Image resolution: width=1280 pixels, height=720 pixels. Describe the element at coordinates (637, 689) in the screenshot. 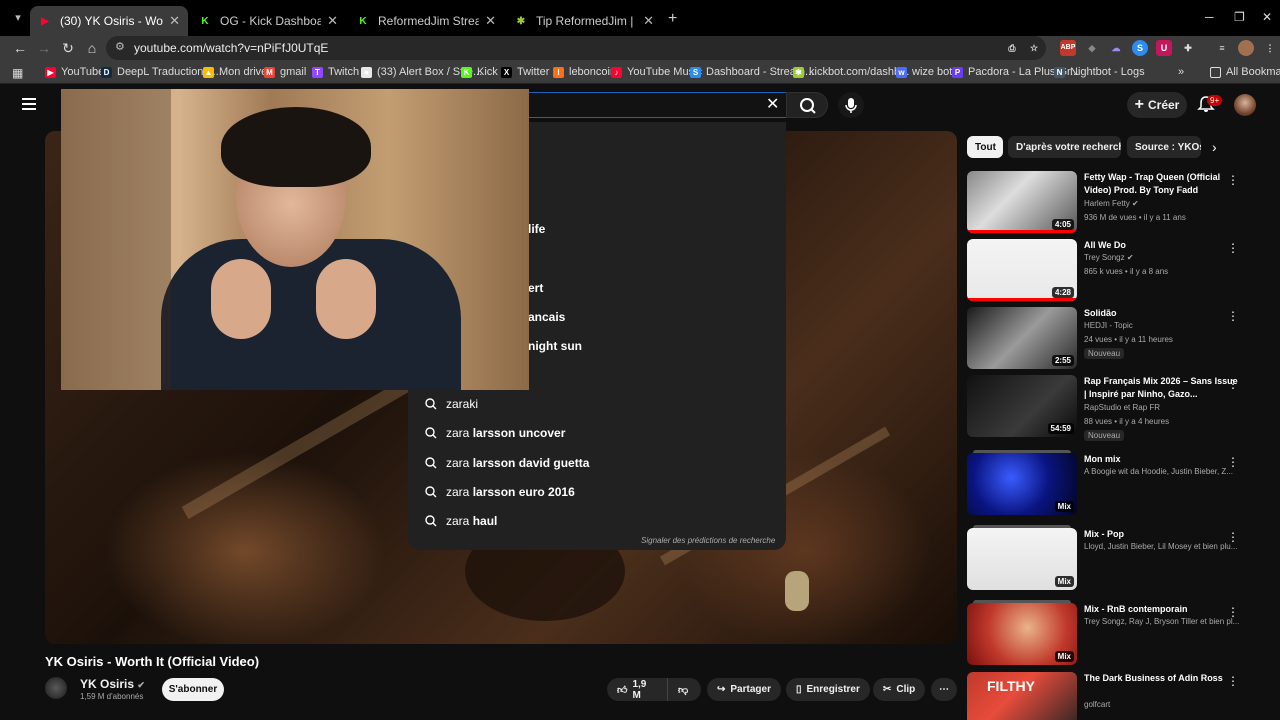

I see `like-button: 👍︎ 1,9 M` at that location.